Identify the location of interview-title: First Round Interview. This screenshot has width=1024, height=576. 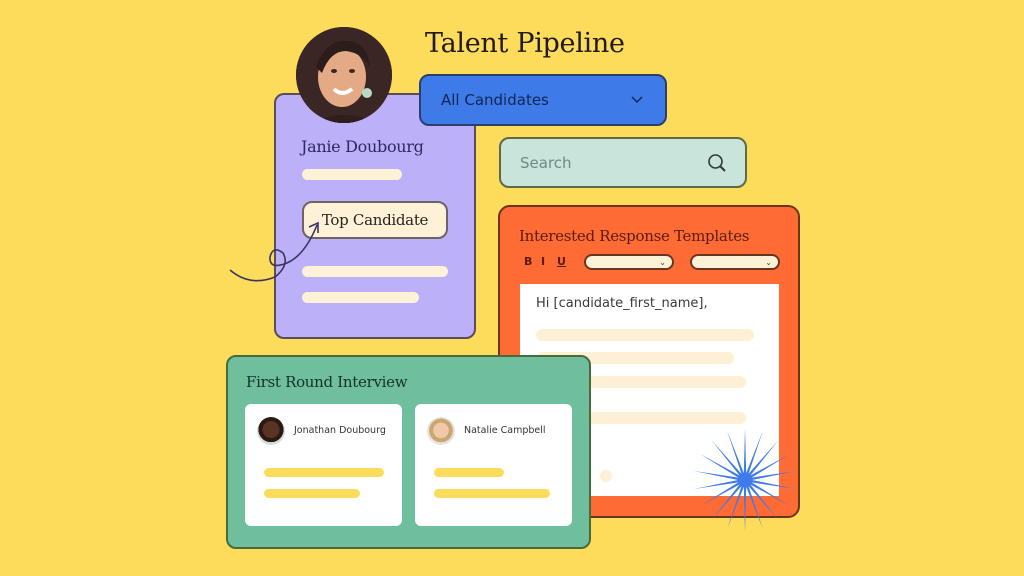
(327, 382).